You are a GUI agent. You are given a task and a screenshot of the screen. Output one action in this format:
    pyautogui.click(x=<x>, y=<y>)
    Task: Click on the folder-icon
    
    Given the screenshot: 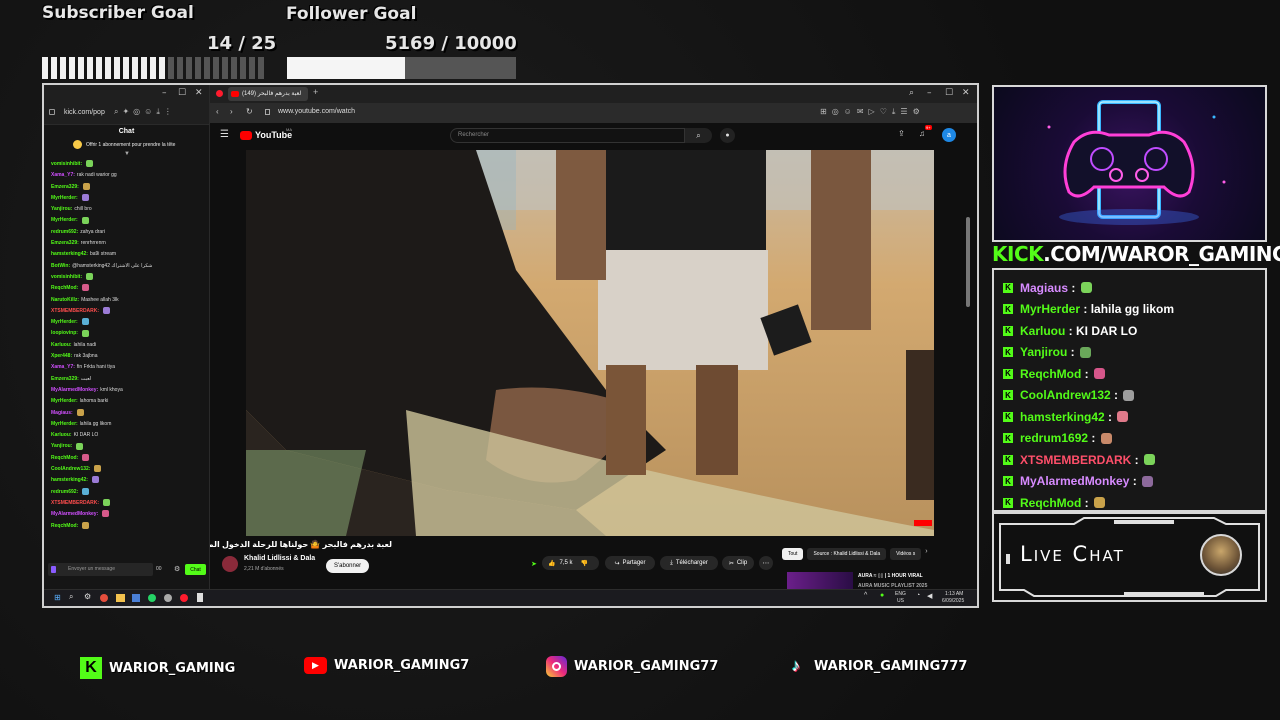 What is the action you would take?
    pyautogui.click(x=120, y=598)
    